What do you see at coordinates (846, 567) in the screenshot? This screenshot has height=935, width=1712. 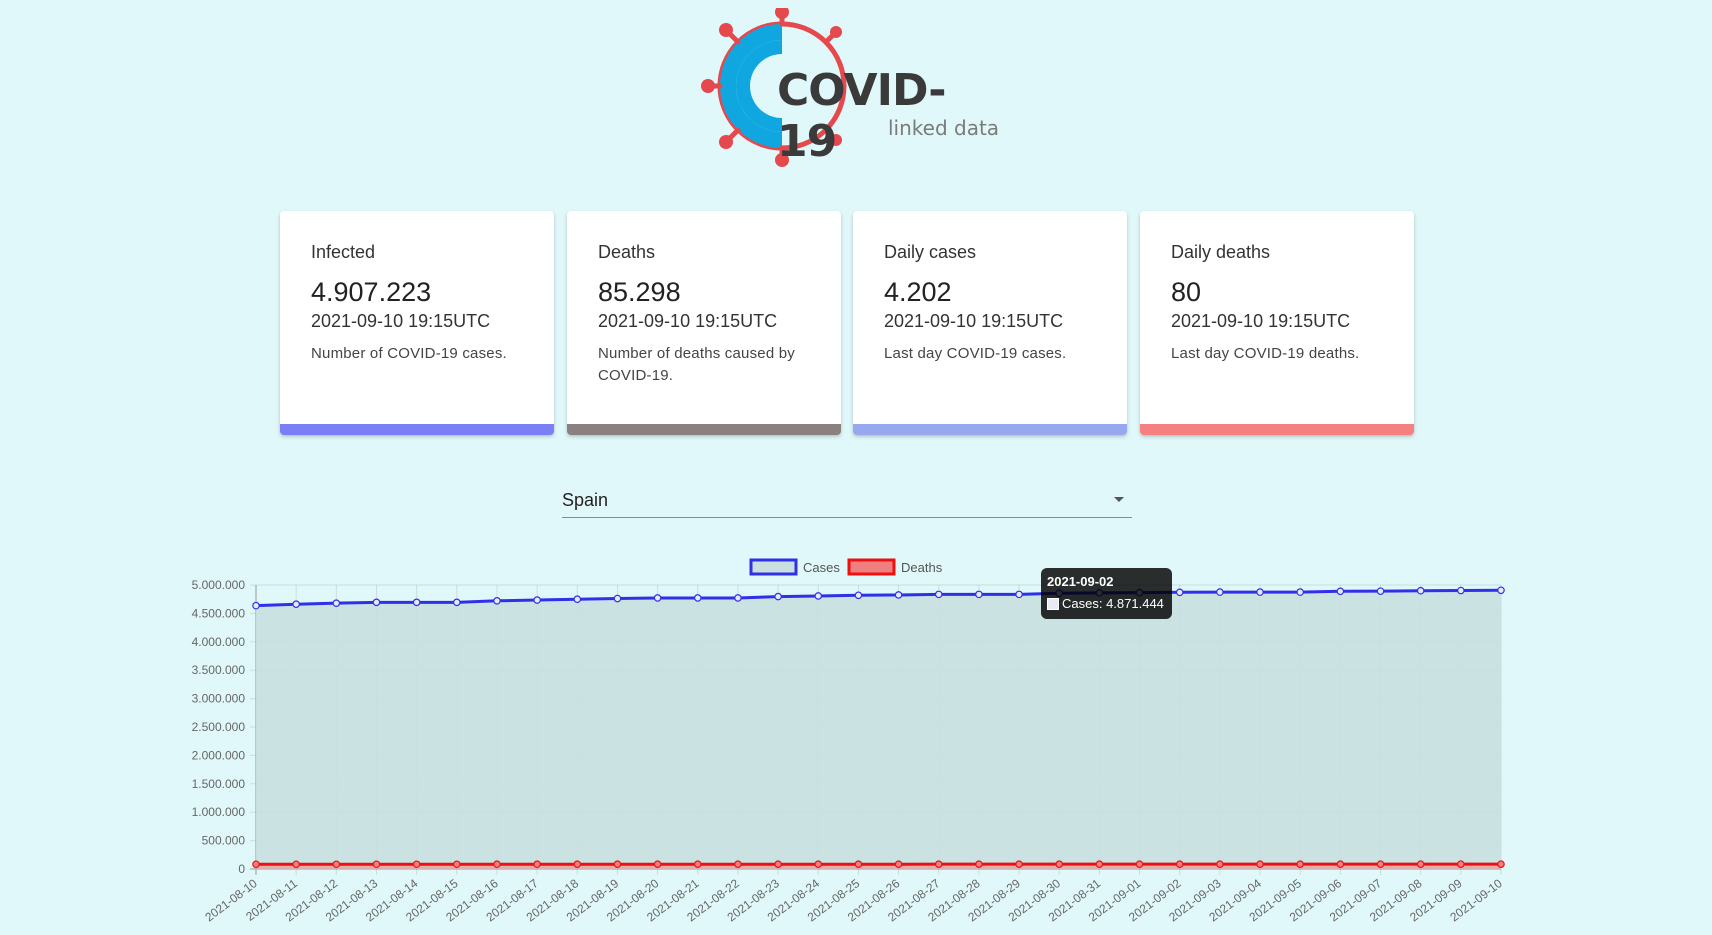 I see `chart-legend: Cases Deaths` at bounding box center [846, 567].